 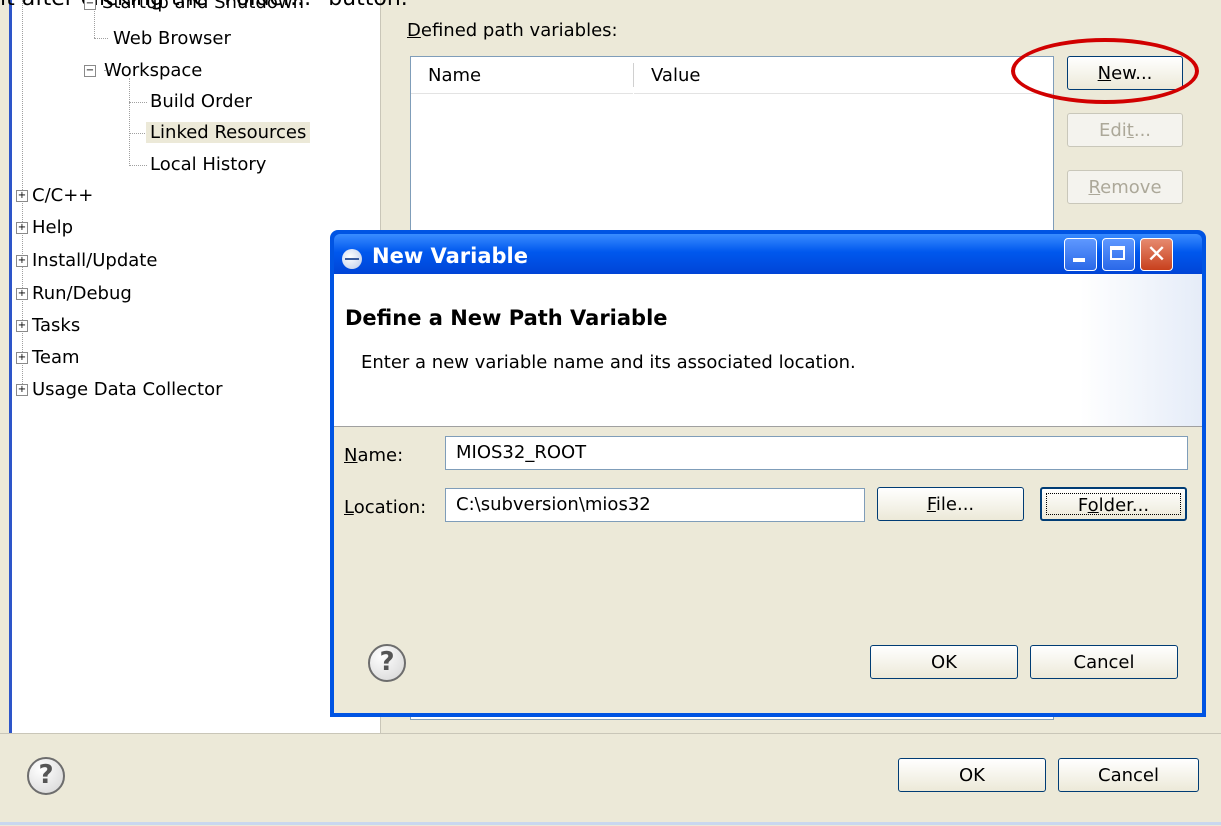 I want to click on tree-item-tasks: + Tasks, so click(x=48, y=326).